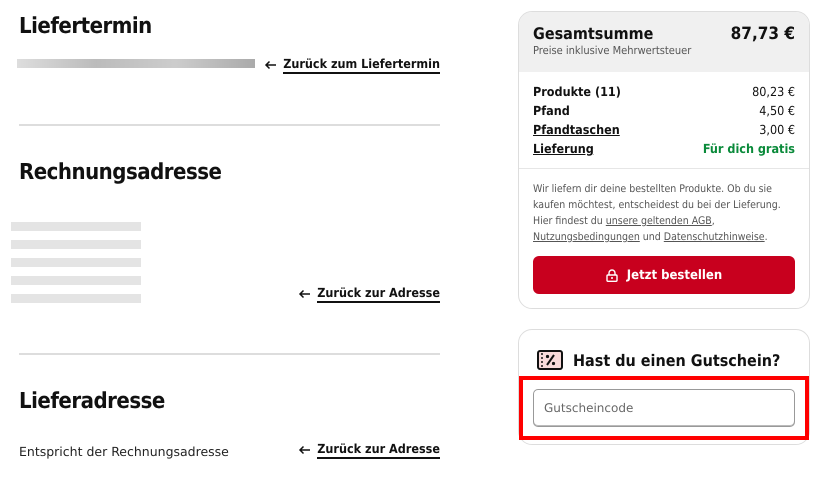 The image size is (828, 484). What do you see at coordinates (612, 50) in the screenshot?
I see `tax-note: Preise inklusive Mehrwertsteuer` at bounding box center [612, 50].